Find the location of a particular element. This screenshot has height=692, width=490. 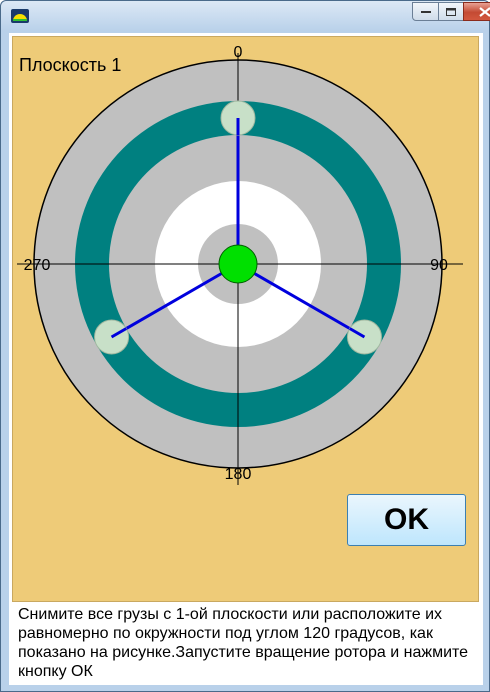

angle-label-90: 90 is located at coordinates (439, 265).